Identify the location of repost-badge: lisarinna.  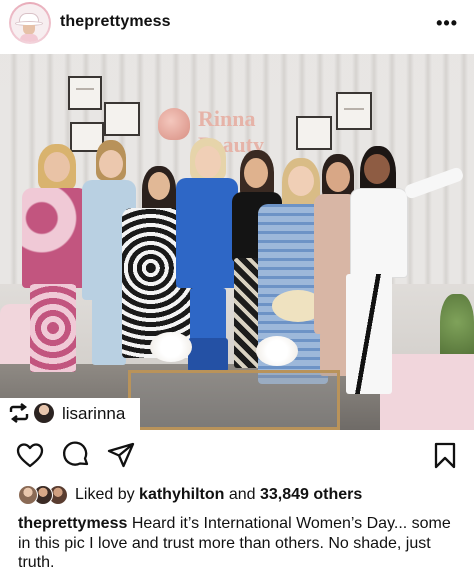
(70, 414).